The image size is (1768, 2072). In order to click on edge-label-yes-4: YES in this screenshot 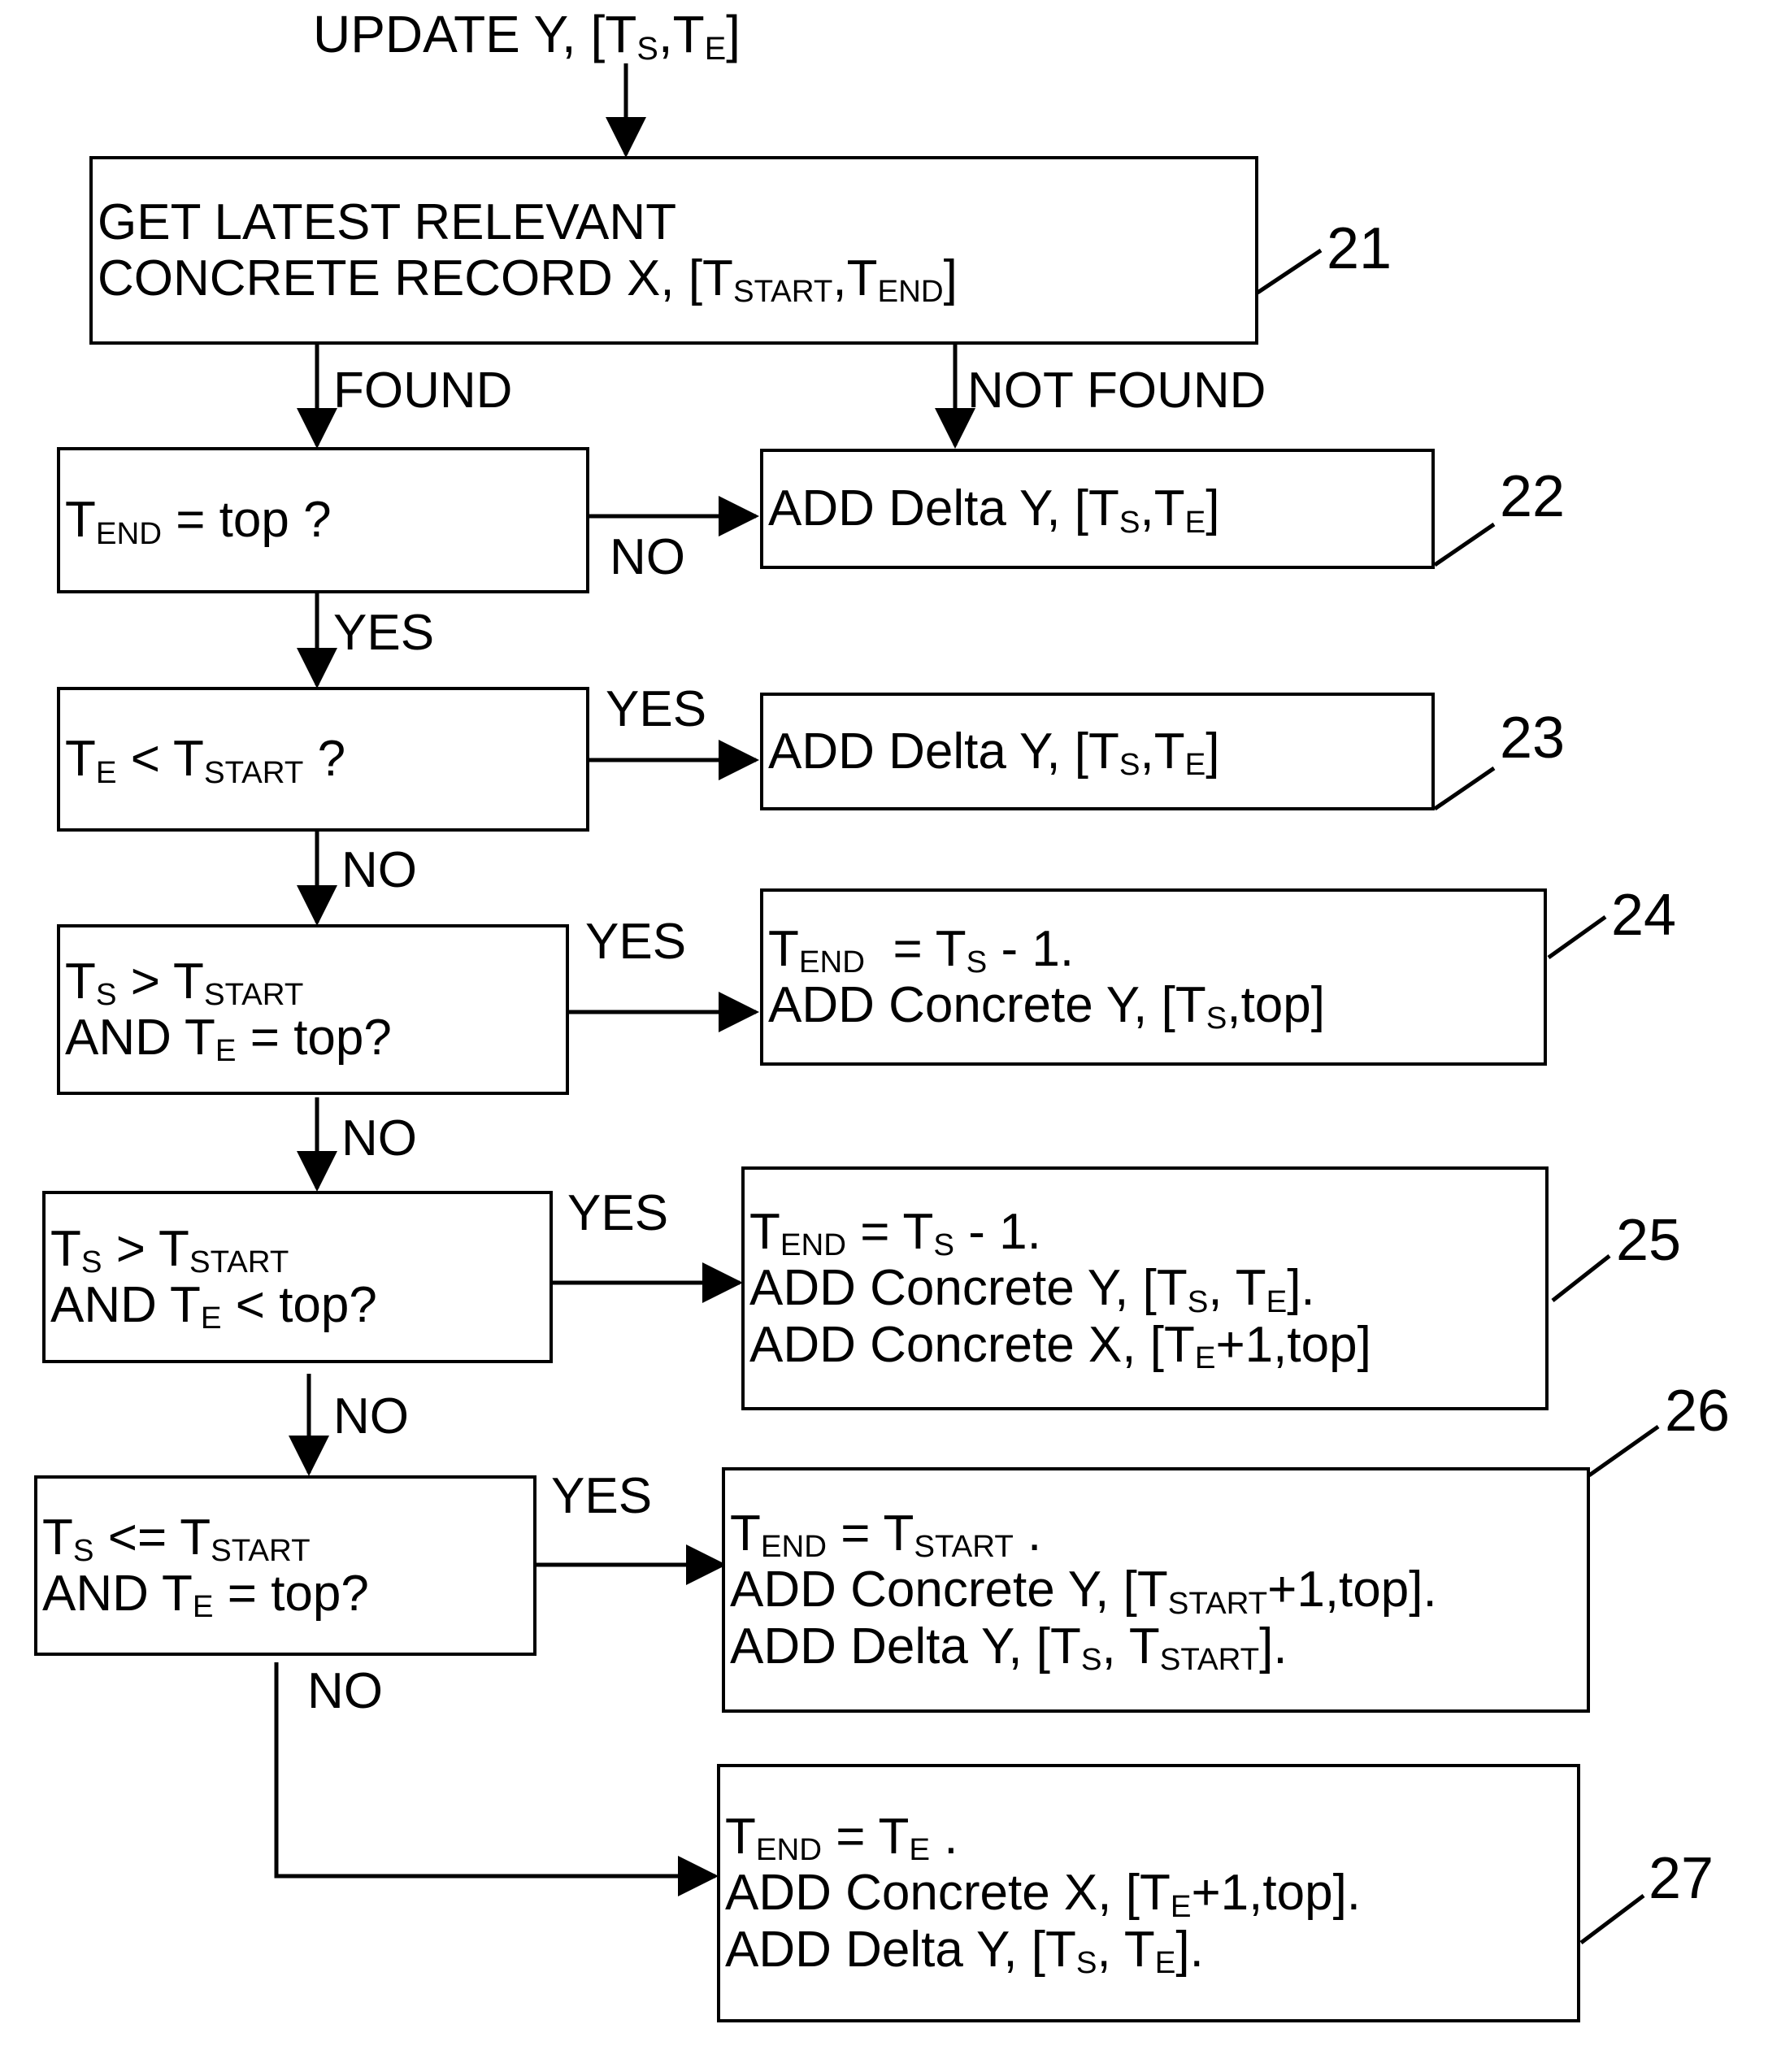, I will do `click(618, 1213)`.